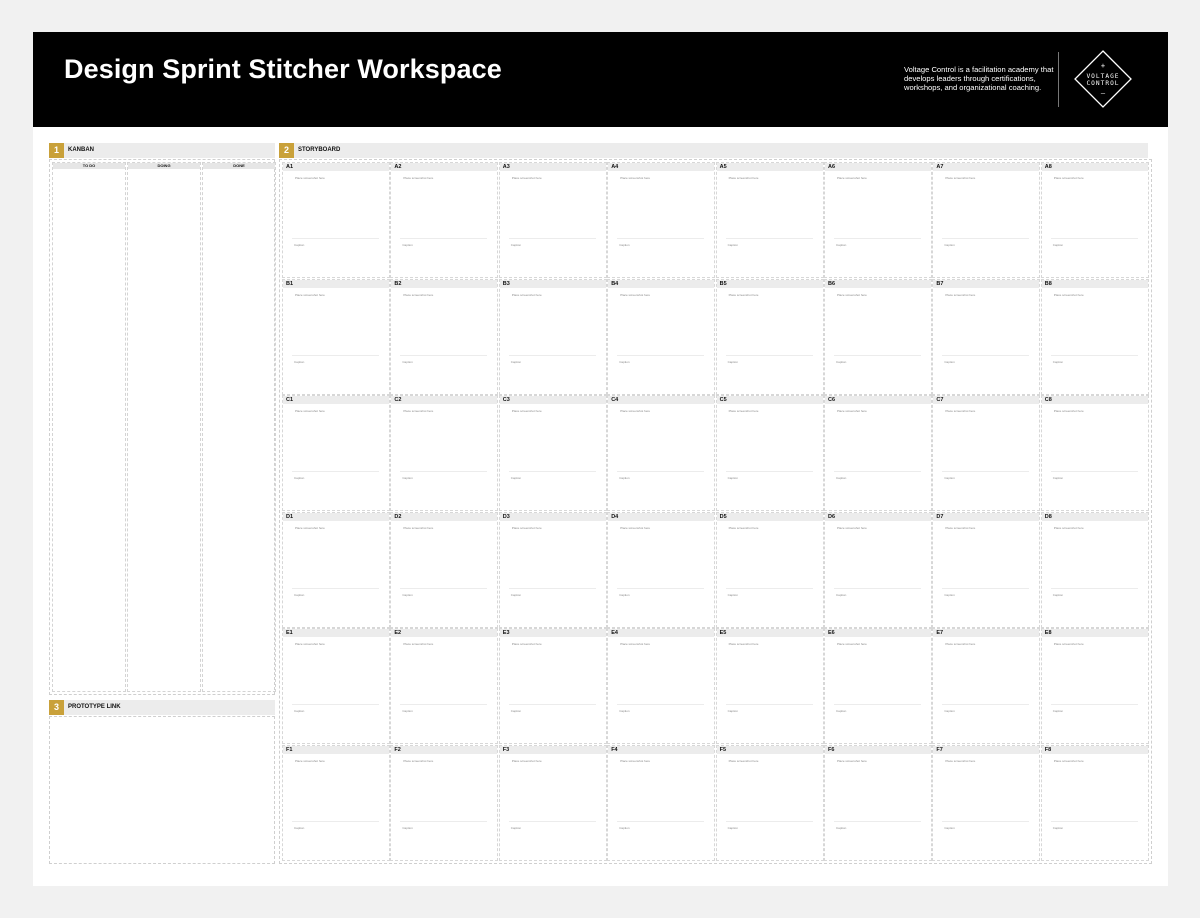 This screenshot has width=1200, height=918. I want to click on storyboard-frame: E2 Place screenshot here Caption, so click(444, 686).